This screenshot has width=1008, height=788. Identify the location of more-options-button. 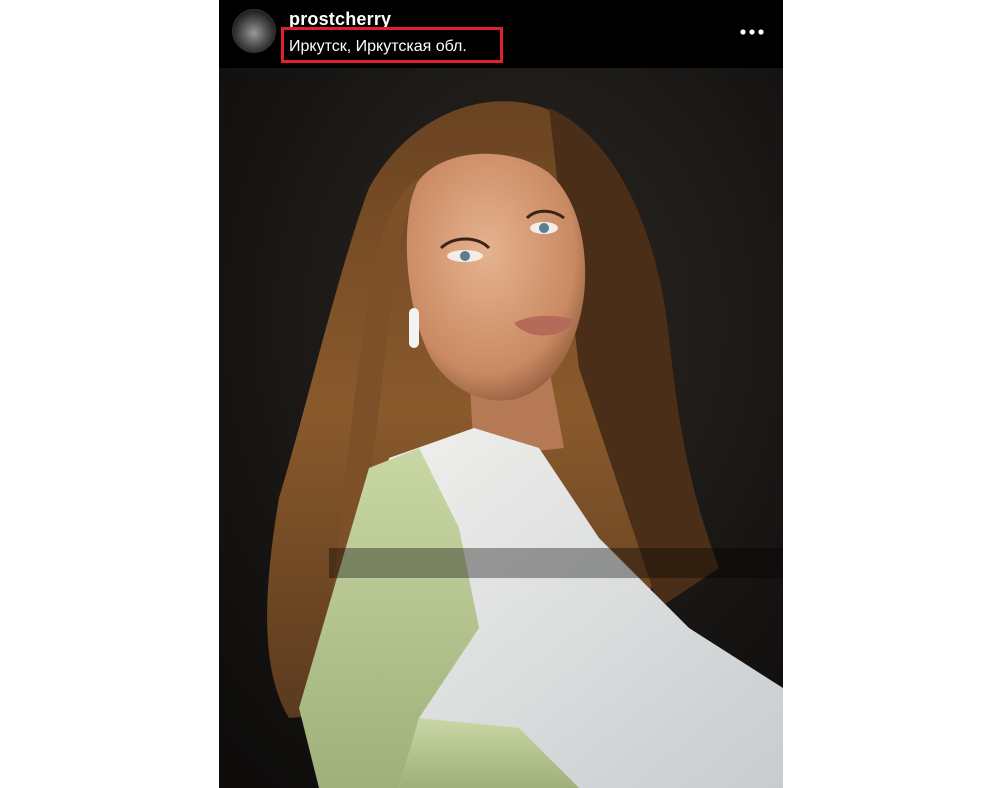
(754, 32).